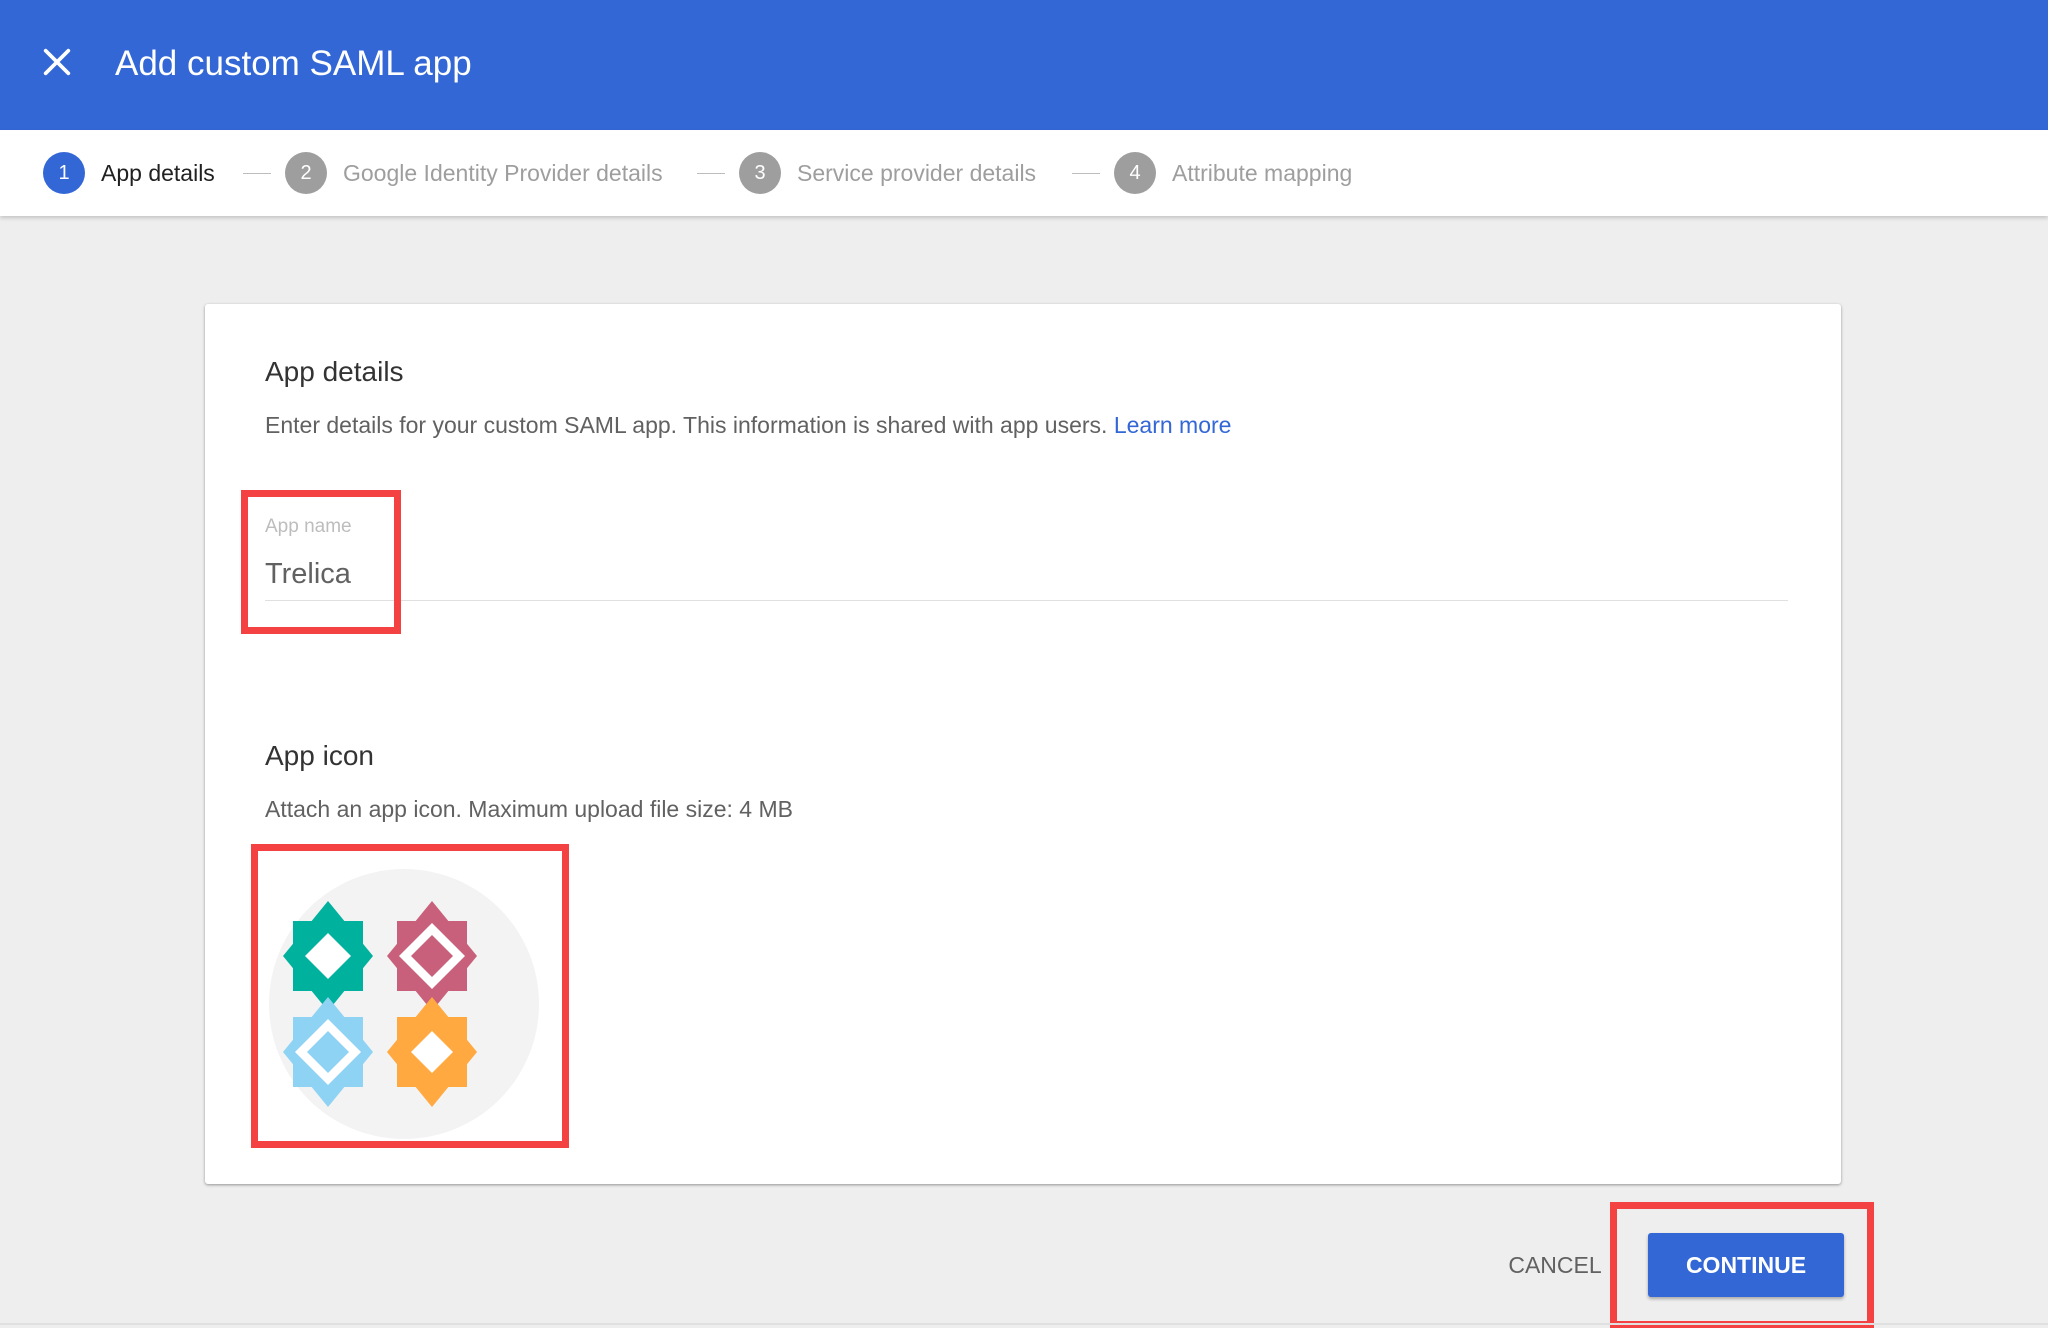 The width and height of the screenshot is (2048, 1328). I want to click on step-label-app-details: App details, so click(158, 172).